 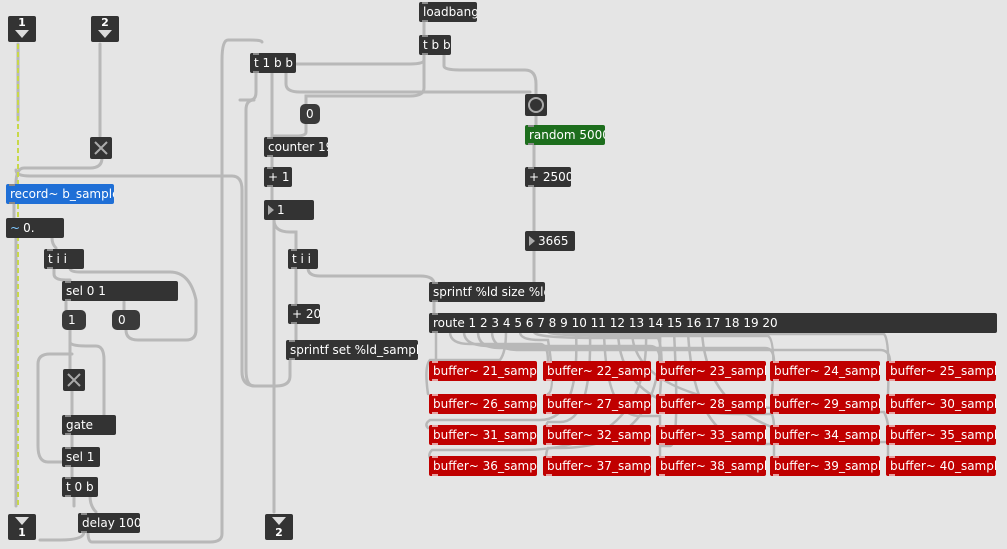 I want to click on buffer-object: buffer~ 39_sample, so click(x=825, y=466).